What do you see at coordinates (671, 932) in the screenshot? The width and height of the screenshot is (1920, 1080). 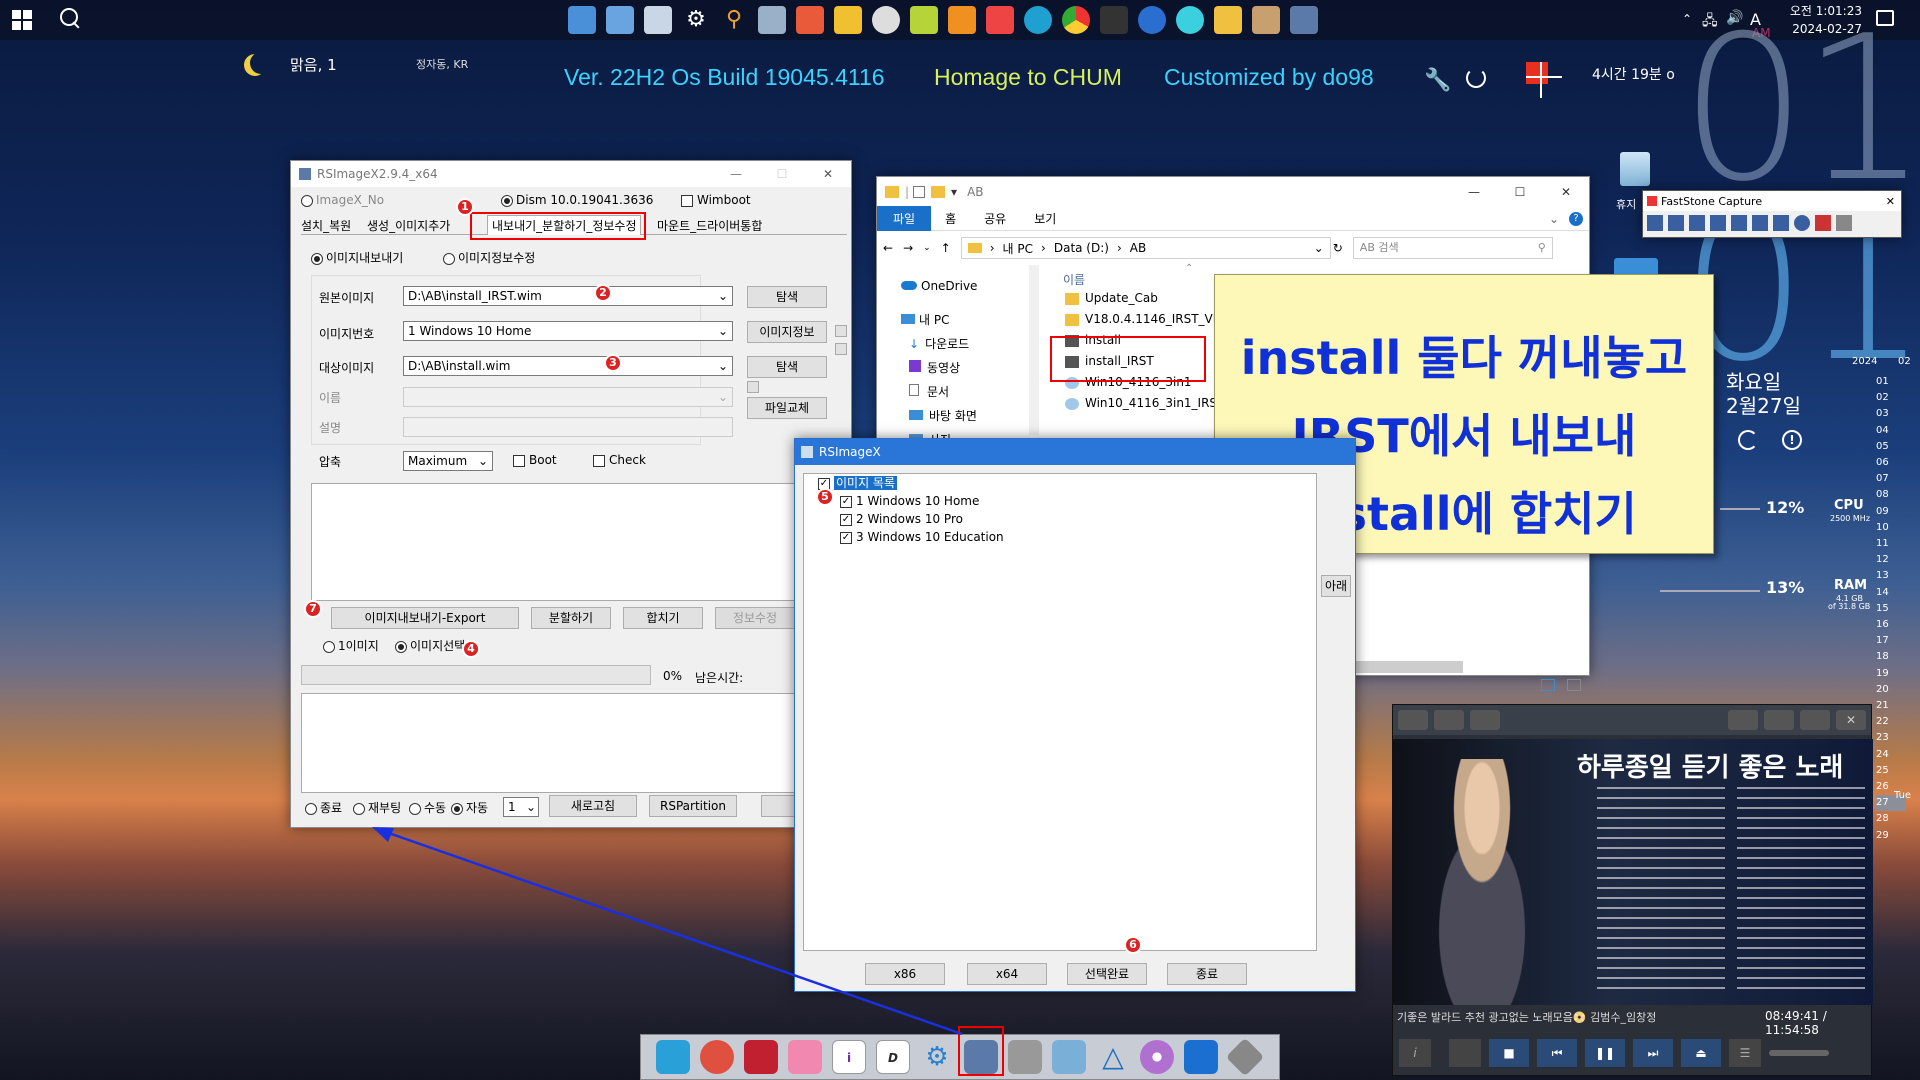 I see `blue-arrow-line` at bounding box center [671, 932].